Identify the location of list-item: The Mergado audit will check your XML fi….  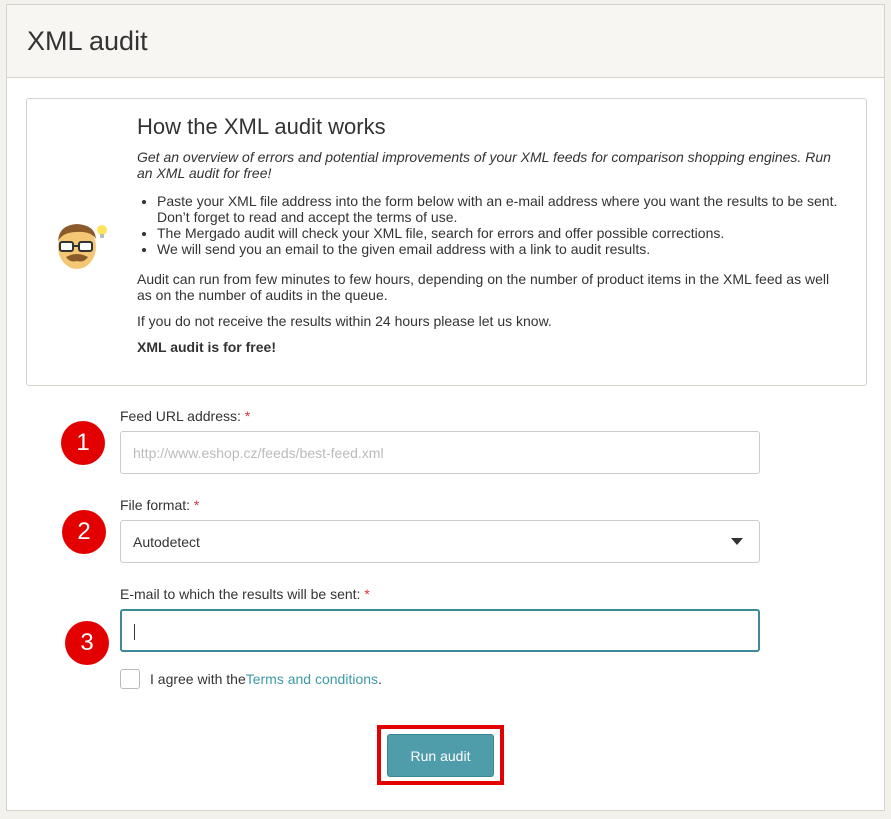
(502, 233).